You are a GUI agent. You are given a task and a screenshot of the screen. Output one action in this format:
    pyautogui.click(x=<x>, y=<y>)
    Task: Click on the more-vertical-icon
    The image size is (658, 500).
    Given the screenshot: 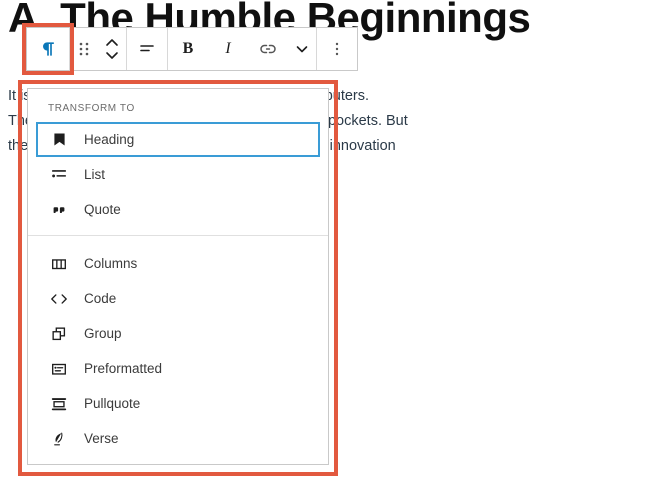 What is the action you would take?
    pyautogui.click(x=337, y=49)
    